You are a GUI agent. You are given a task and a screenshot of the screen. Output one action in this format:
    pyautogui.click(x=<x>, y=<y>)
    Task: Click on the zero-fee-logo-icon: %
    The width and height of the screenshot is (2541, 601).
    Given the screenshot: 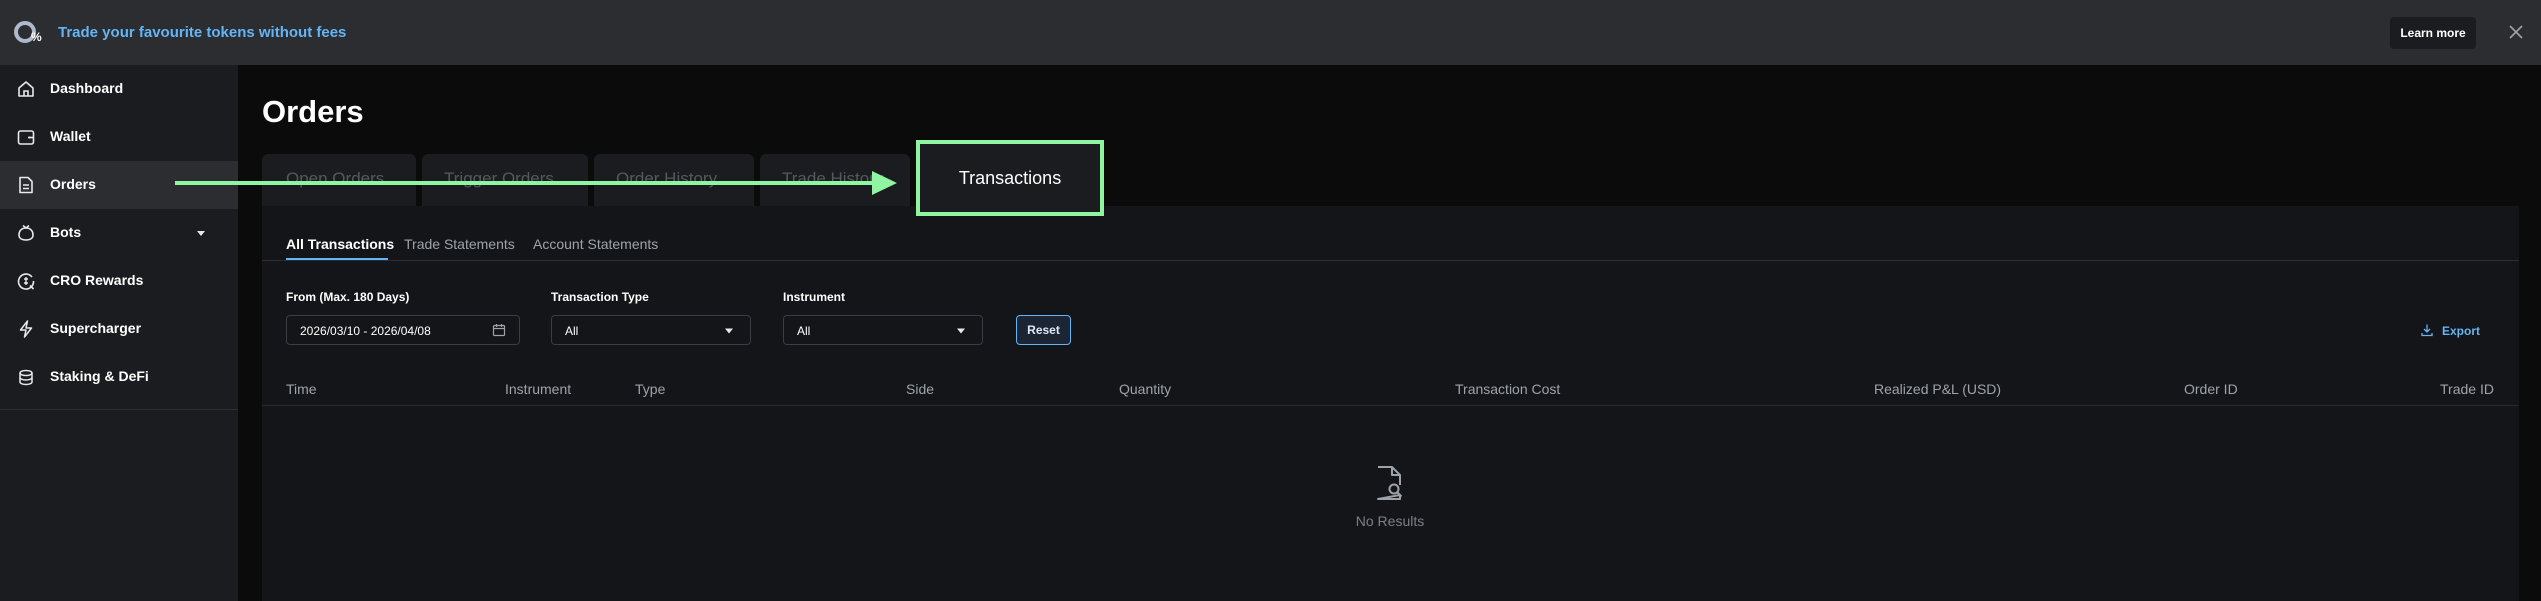 What is the action you would take?
    pyautogui.click(x=28, y=32)
    